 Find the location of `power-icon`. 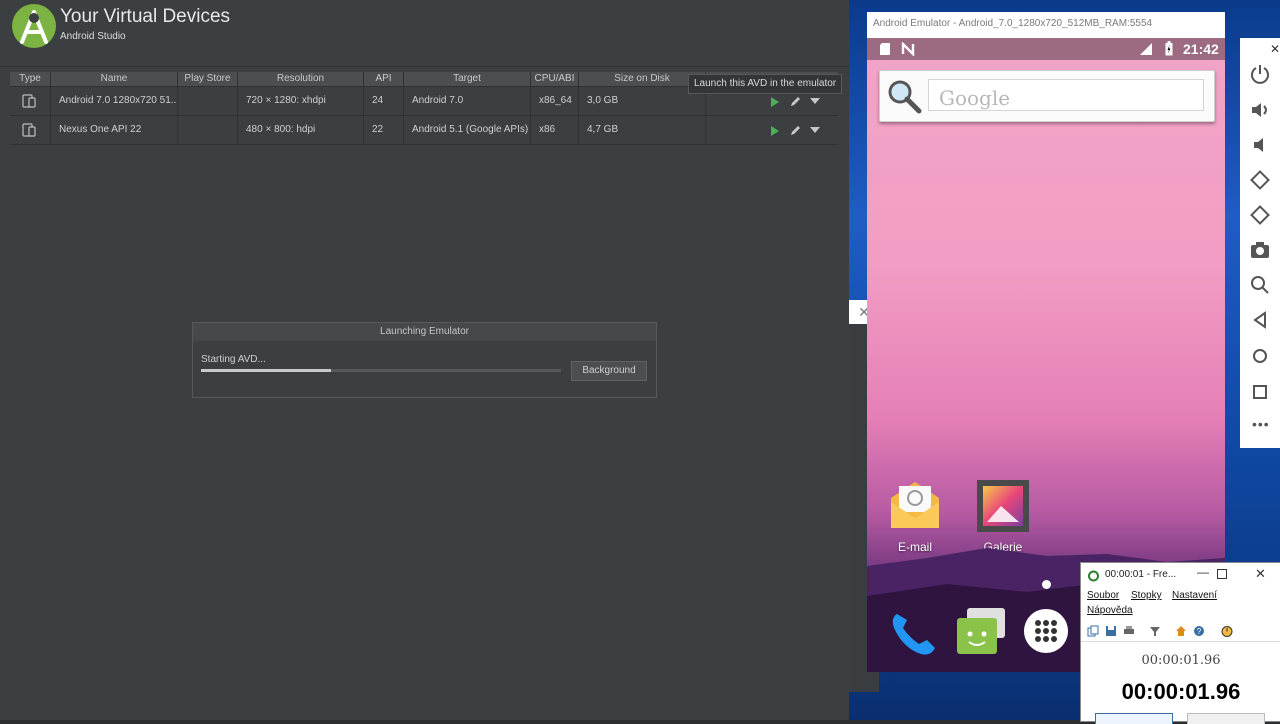

power-icon is located at coordinates (1260, 74).